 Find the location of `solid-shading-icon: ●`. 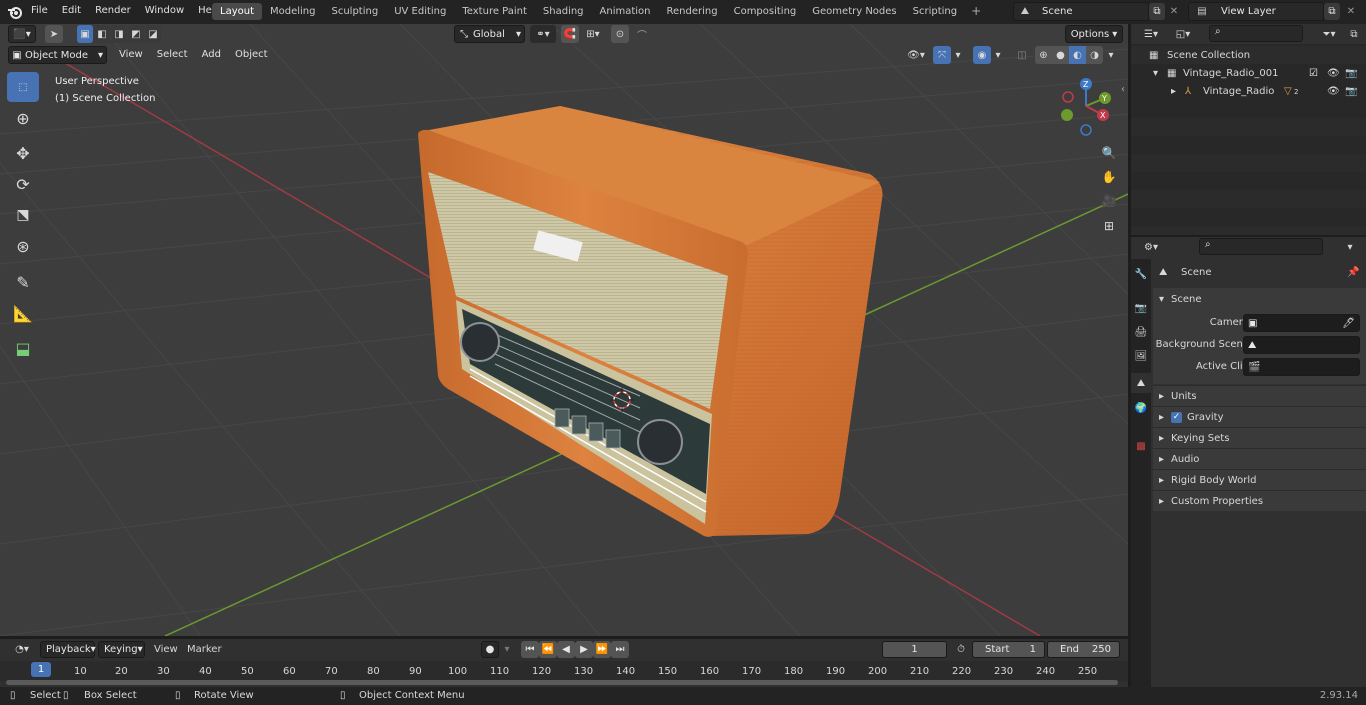

solid-shading-icon: ● is located at coordinates (1060, 55).